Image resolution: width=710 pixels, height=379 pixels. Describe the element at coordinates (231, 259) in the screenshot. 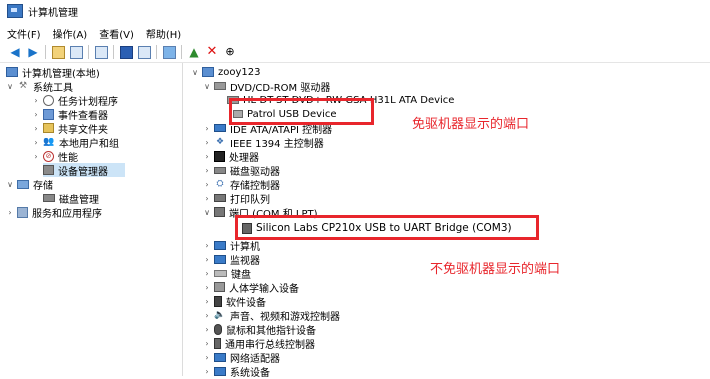

I see `tree-item-monitors: › 监视器` at that location.